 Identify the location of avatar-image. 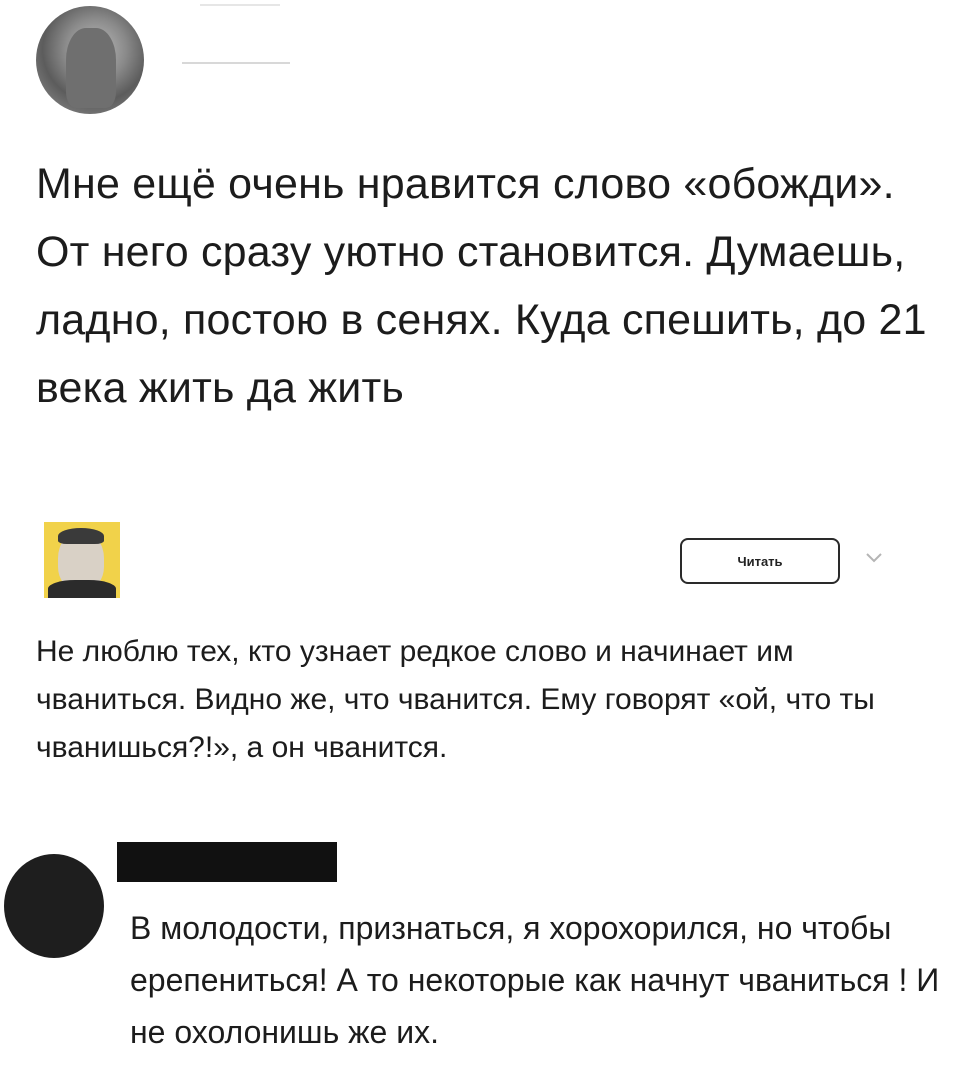
(91, 68).